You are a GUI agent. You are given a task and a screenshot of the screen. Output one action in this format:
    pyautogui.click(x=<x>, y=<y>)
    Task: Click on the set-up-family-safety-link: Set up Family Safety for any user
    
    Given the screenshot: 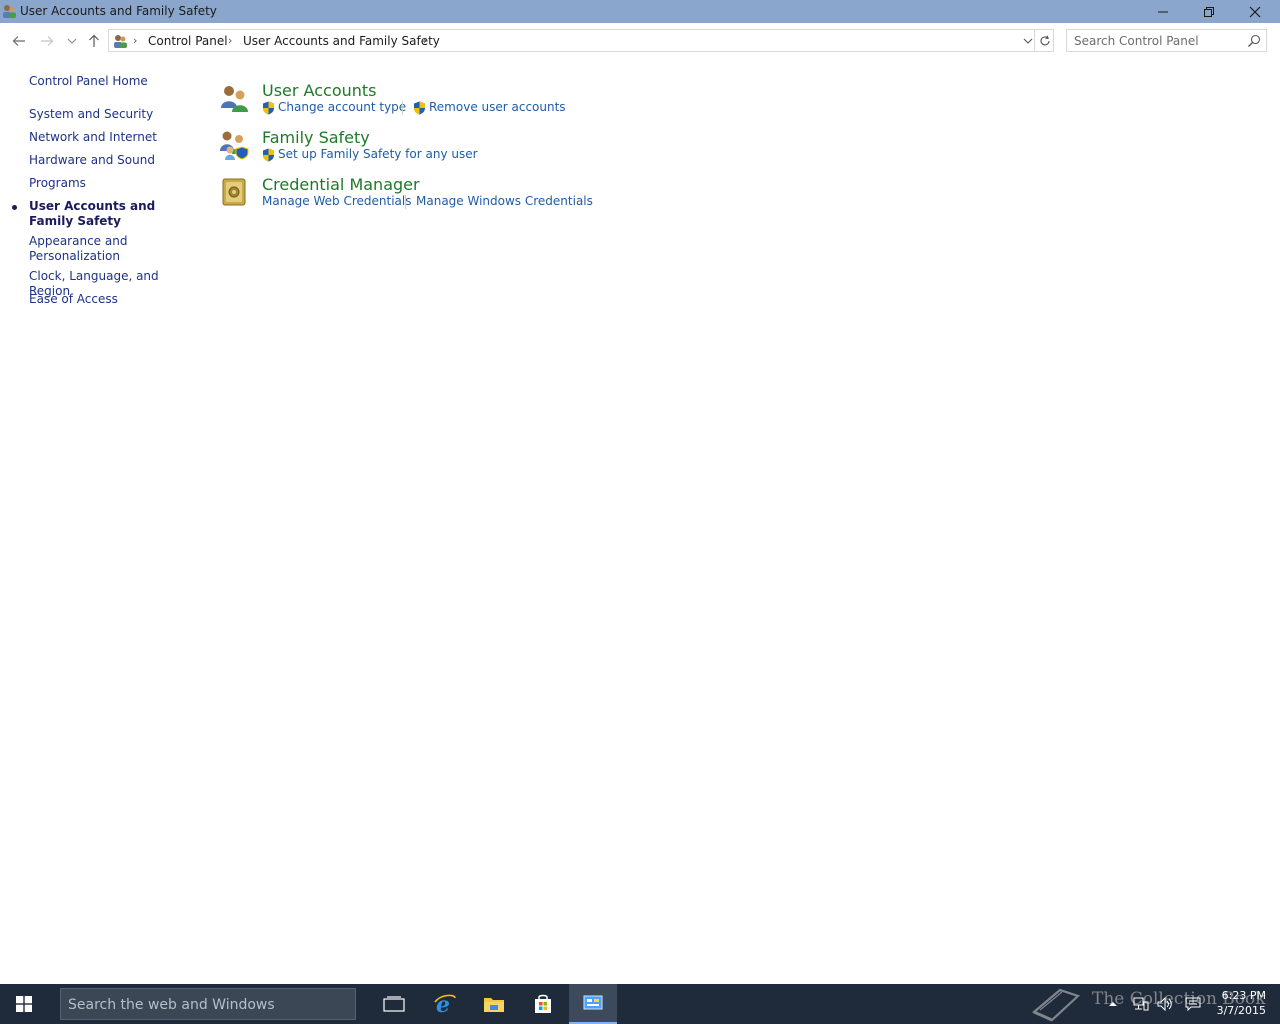 What is the action you would take?
    pyautogui.click(x=378, y=154)
    